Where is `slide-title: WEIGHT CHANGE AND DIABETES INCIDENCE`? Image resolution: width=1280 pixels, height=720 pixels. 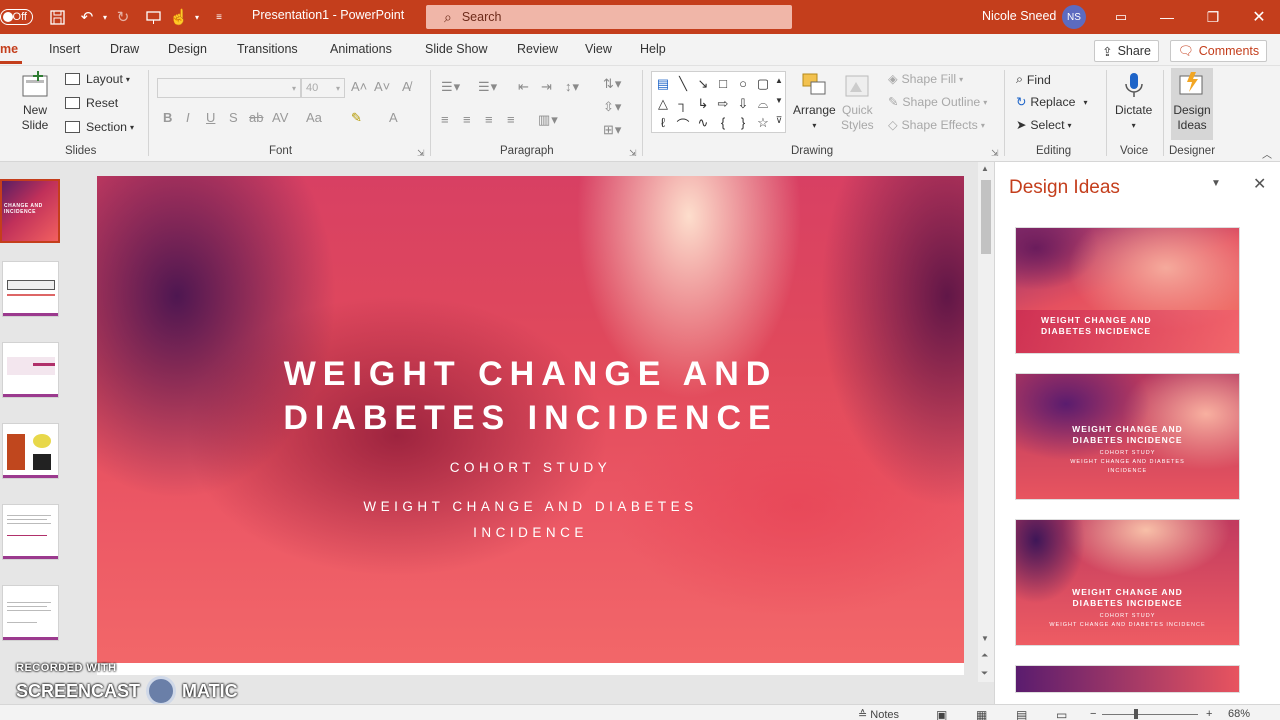
slide-title: WEIGHT CHANGE AND DIABETES INCIDENCE is located at coordinates (530, 396).